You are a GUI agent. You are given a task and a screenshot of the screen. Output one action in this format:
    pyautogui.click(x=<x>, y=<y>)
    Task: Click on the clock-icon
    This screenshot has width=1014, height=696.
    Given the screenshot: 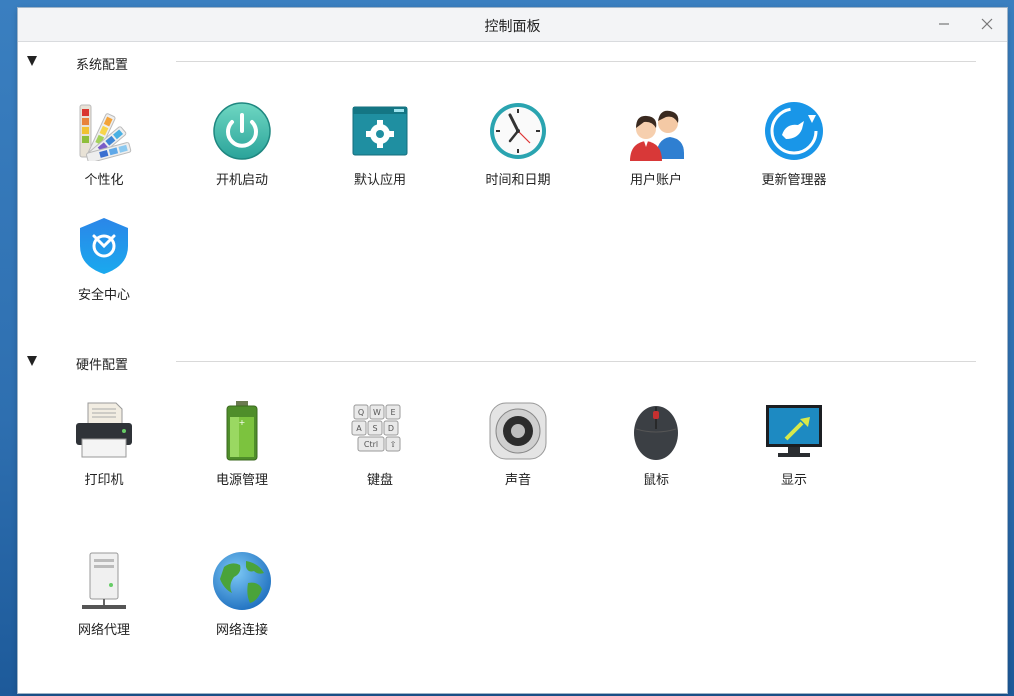 What is the action you would take?
    pyautogui.click(x=518, y=131)
    